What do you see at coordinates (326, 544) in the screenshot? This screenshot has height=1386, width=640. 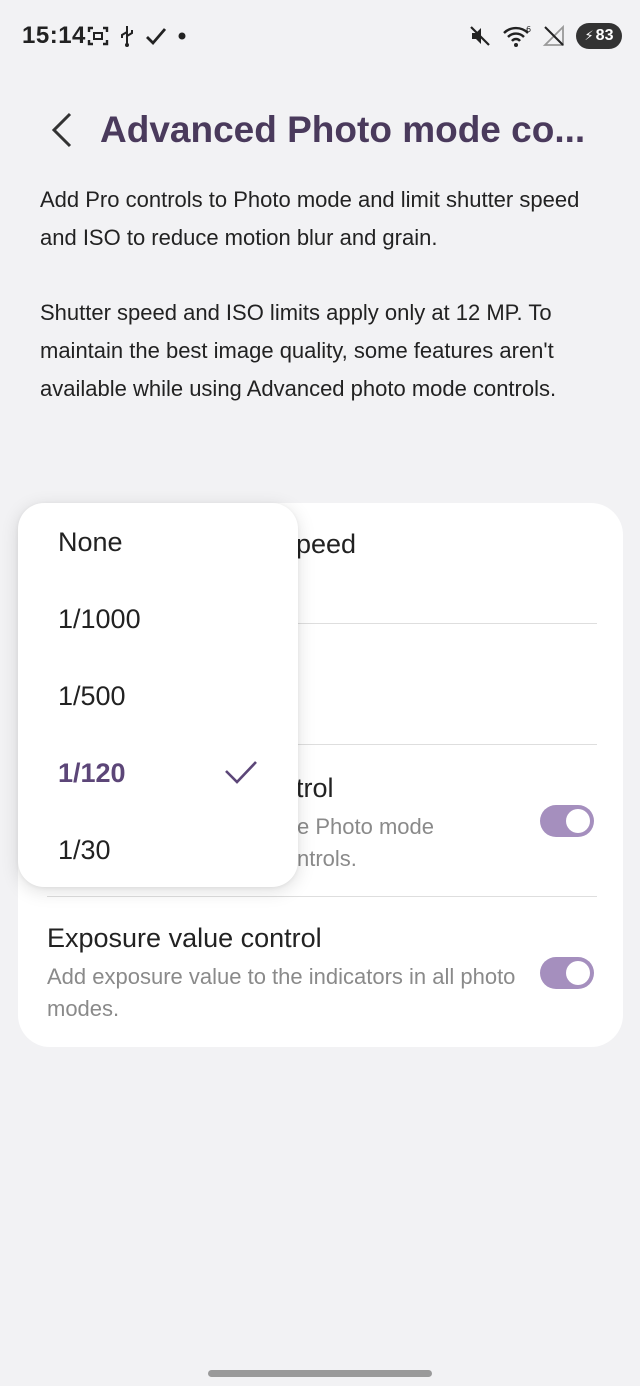 I see `setting-title-shutter-speed: peed` at bounding box center [326, 544].